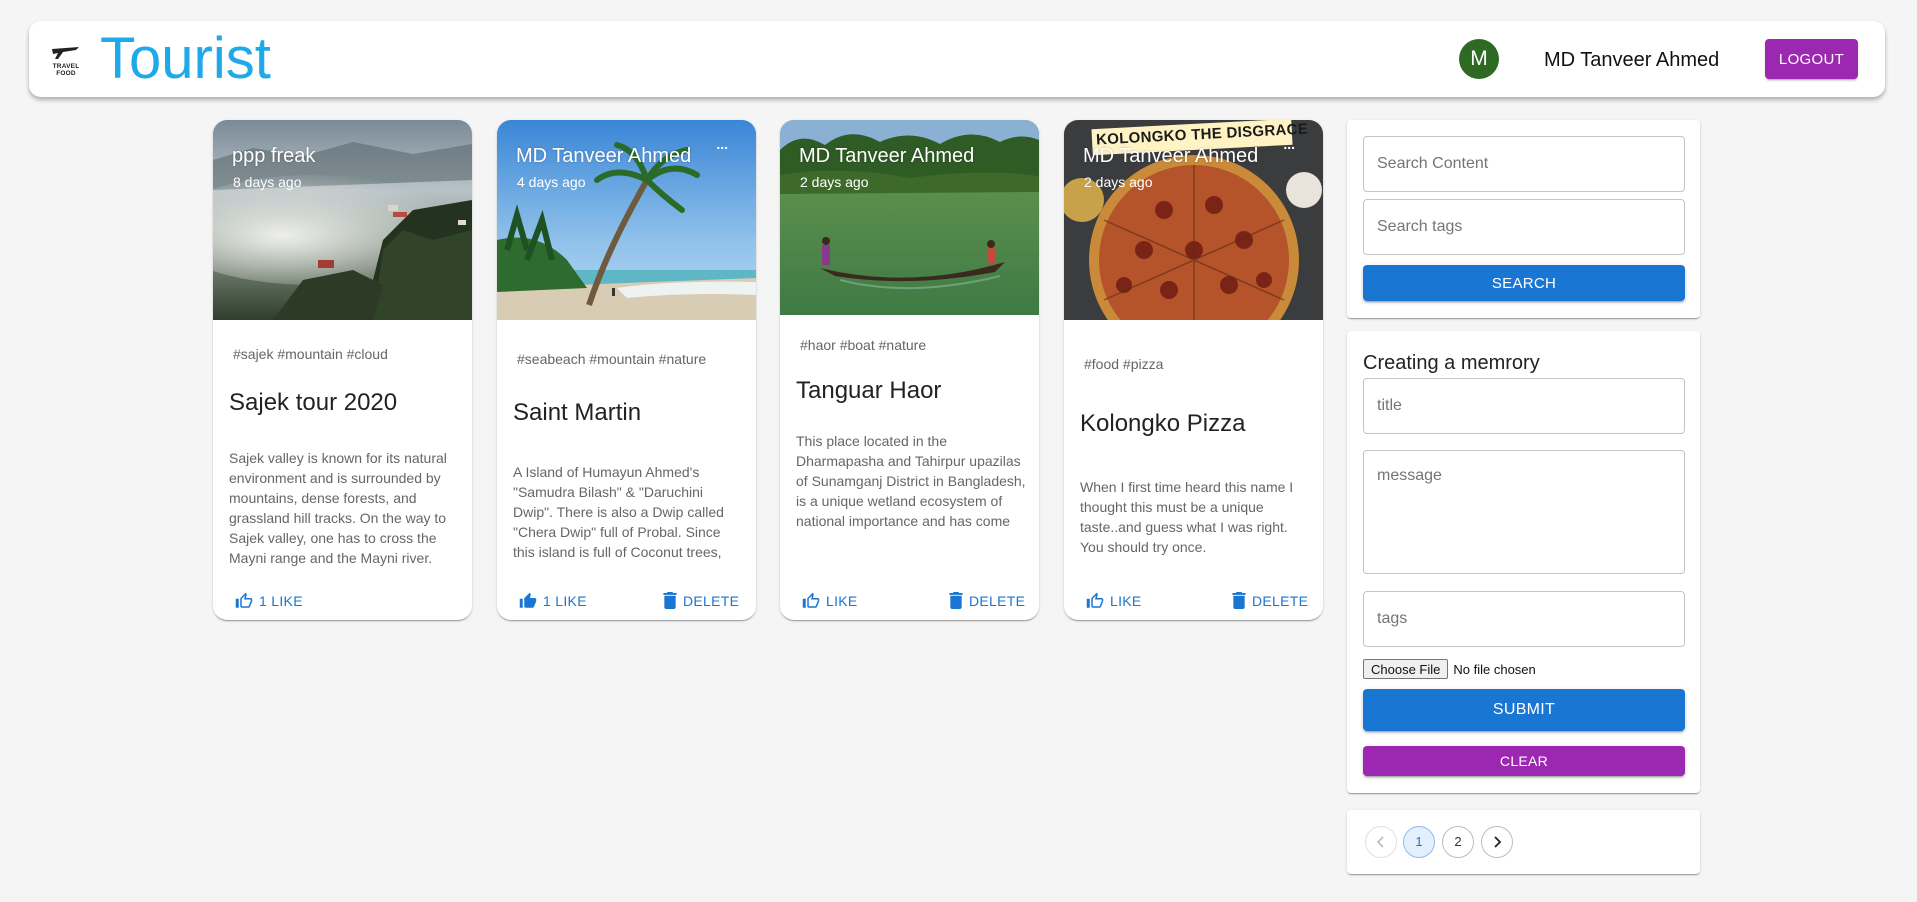  What do you see at coordinates (1494, 669) in the screenshot?
I see `file-status: No file chosen` at bounding box center [1494, 669].